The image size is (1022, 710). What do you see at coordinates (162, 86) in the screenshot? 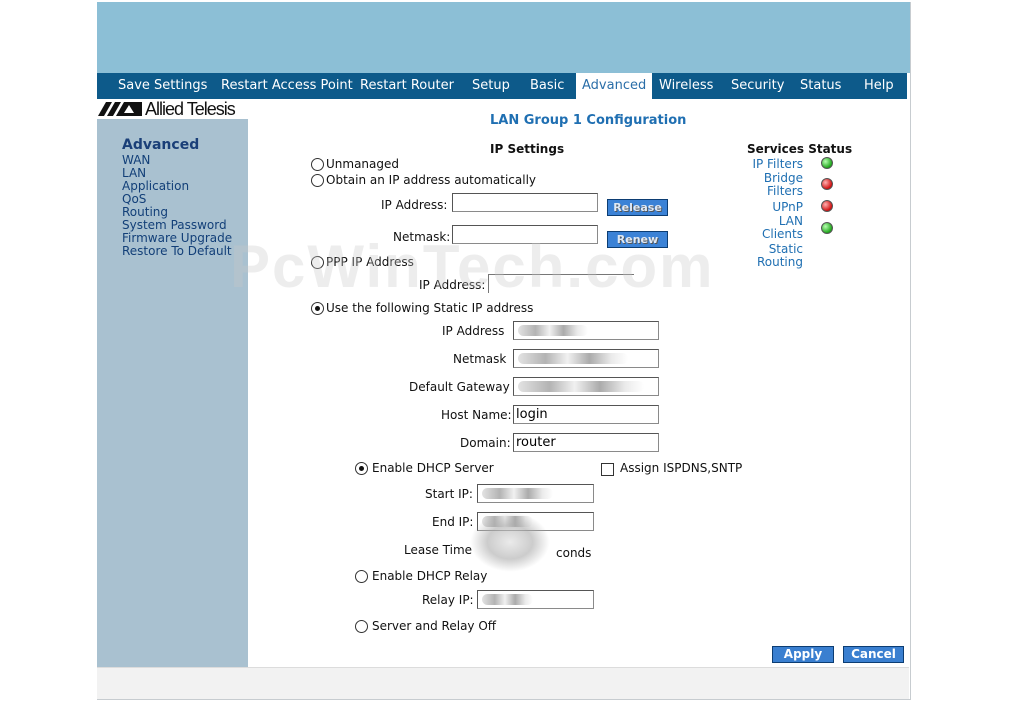
I see `nav-save-settings: Save Settings` at bounding box center [162, 86].